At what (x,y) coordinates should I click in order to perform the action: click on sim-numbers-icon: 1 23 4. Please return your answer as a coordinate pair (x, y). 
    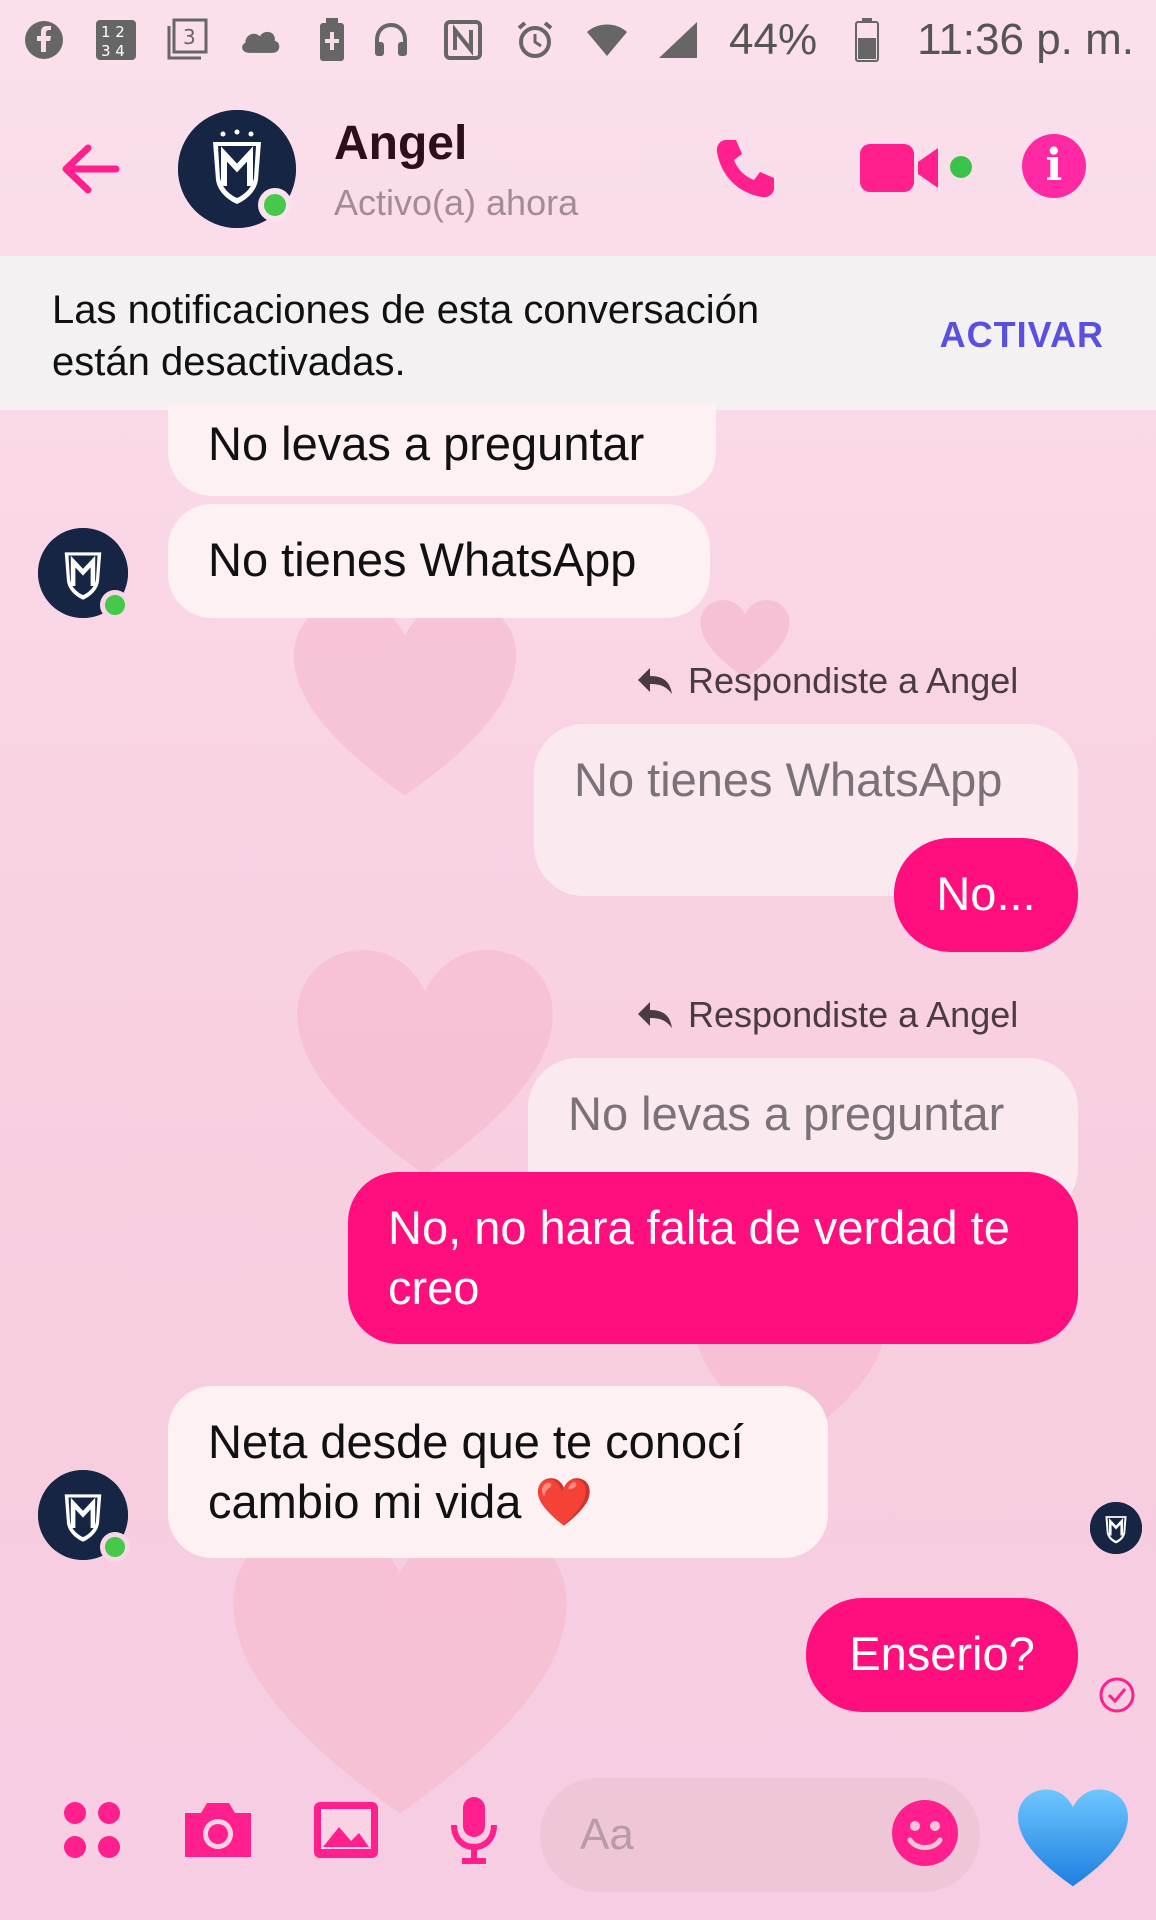
    Looking at the image, I should click on (116, 40).